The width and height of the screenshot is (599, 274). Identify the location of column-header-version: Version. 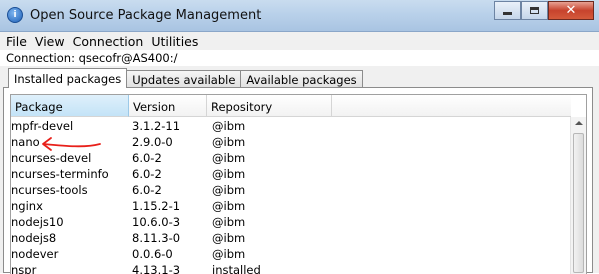
(168, 106).